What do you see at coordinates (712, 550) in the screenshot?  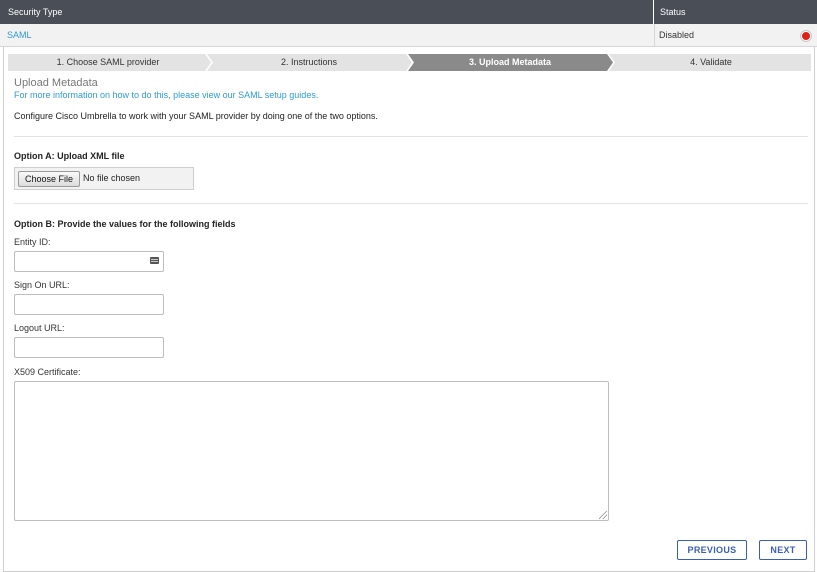 I see `previous-button: PREVIOUS` at bounding box center [712, 550].